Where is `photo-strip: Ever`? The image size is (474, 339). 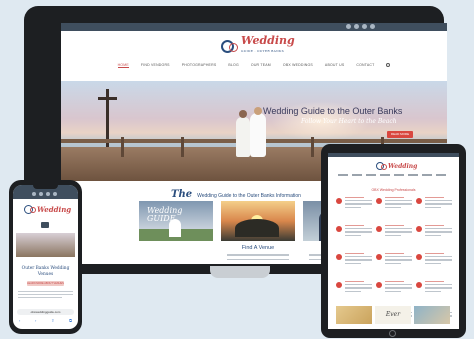
photo-strip: Ever is located at coordinates (393, 315).